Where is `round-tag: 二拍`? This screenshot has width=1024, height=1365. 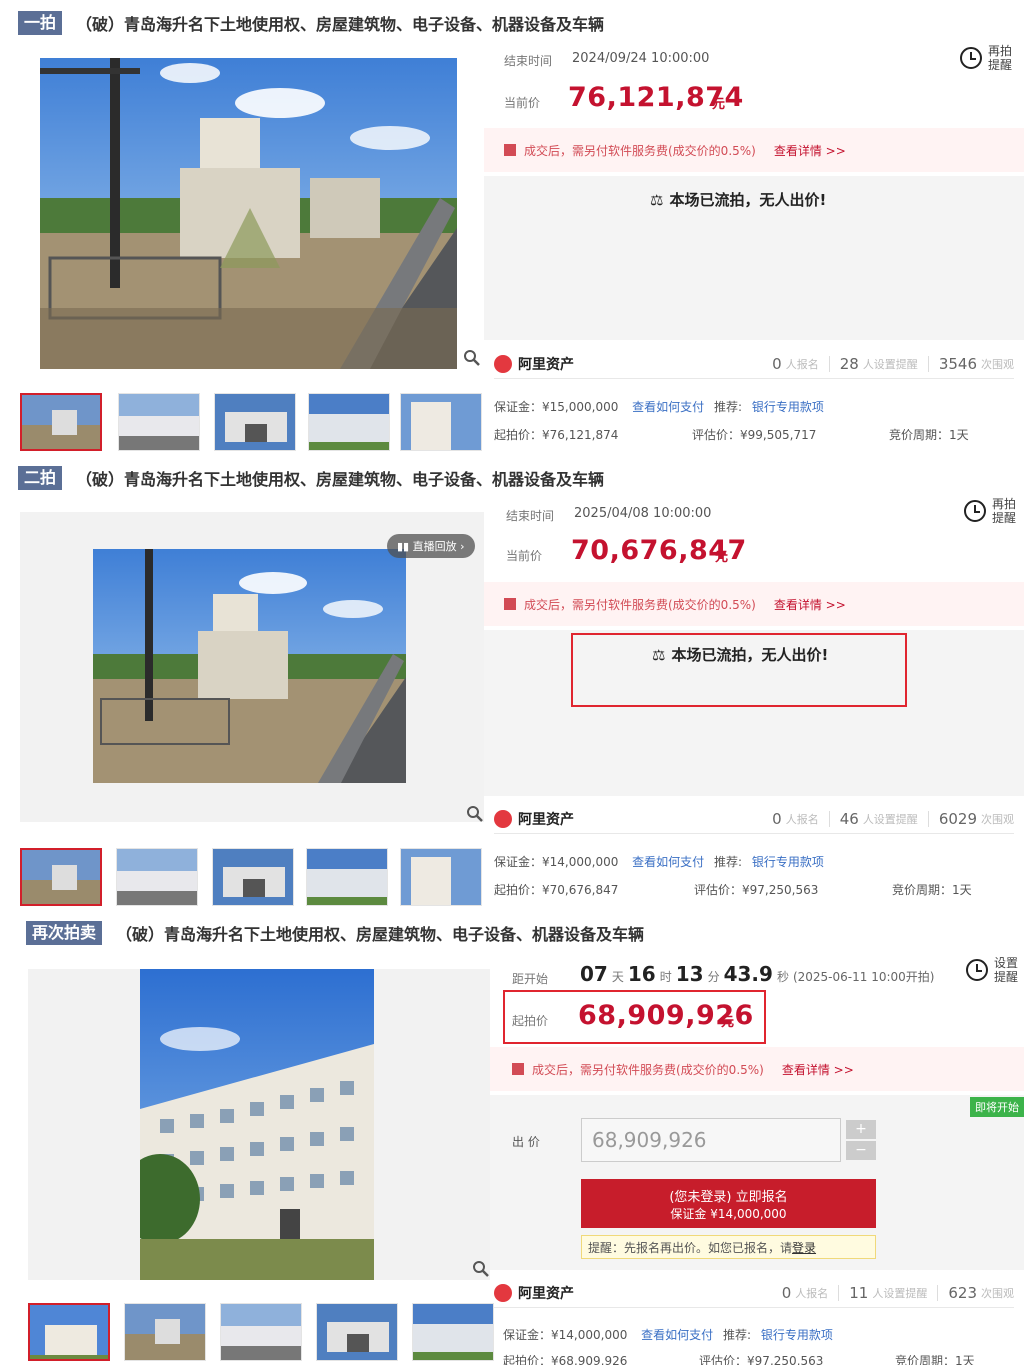
round-tag: 二拍 is located at coordinates (40, 478).